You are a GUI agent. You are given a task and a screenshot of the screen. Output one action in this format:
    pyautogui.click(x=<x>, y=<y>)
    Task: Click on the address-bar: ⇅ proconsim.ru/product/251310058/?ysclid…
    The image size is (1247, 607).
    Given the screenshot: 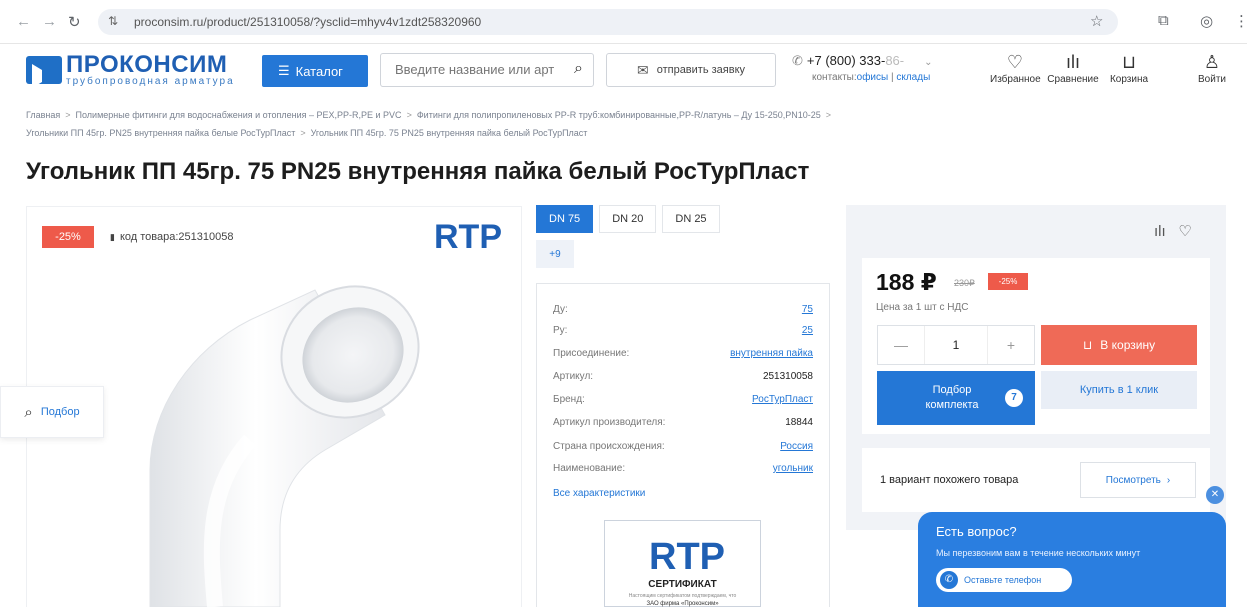 What is the action you would take?
    pyautogui.click(x=608, y=22)
    